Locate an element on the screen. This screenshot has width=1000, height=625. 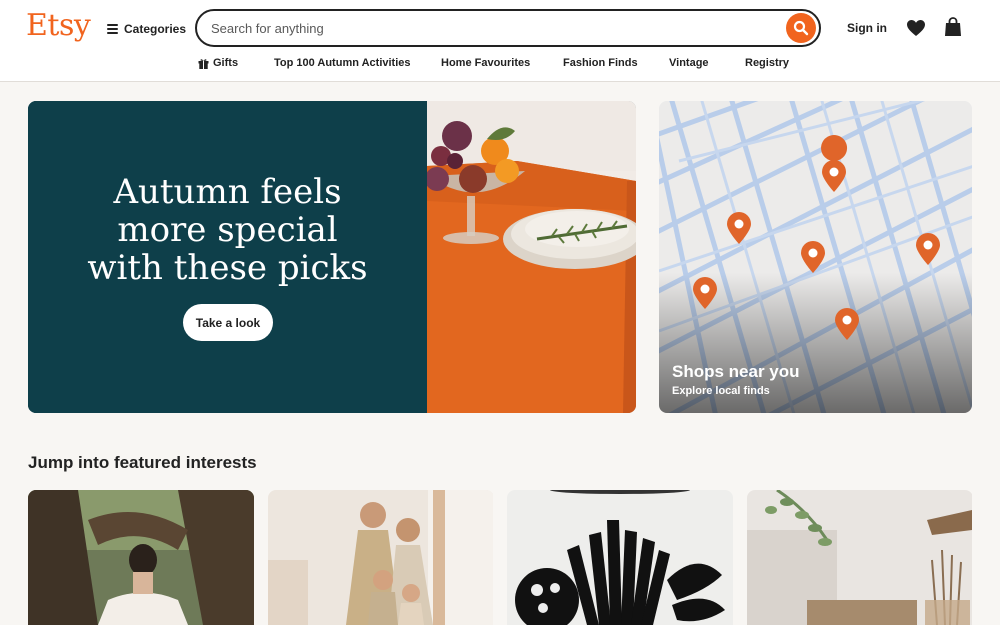
categories-button: Categories is located at coordinates (146, 29).